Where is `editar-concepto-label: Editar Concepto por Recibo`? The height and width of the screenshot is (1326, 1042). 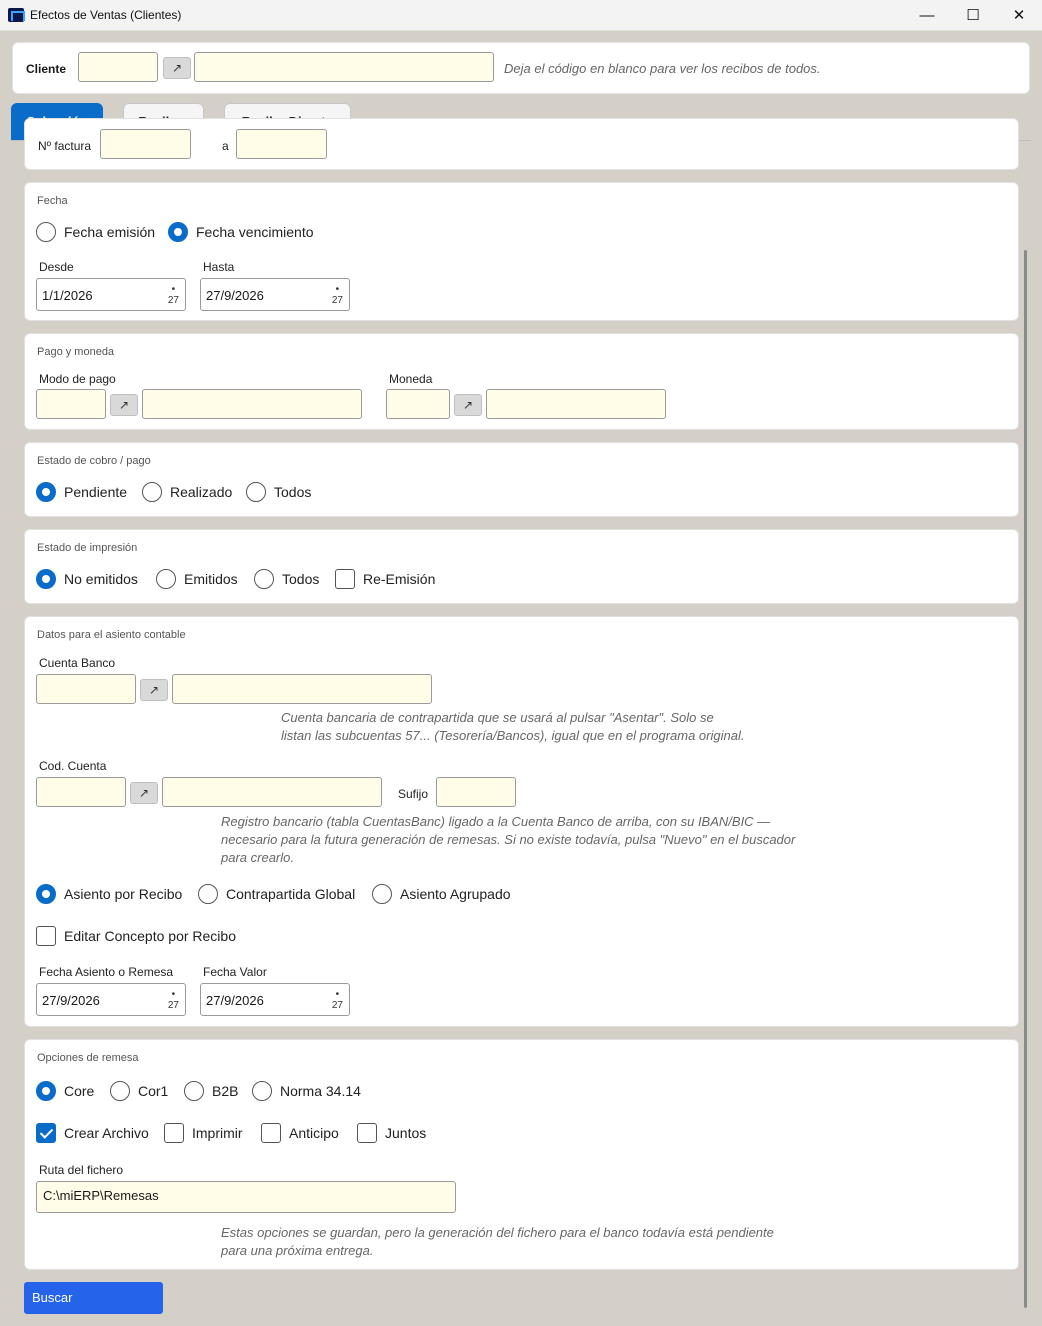
editar-concepto-label: Editar Concepto por Recibo is located at coordinates (150, 936).